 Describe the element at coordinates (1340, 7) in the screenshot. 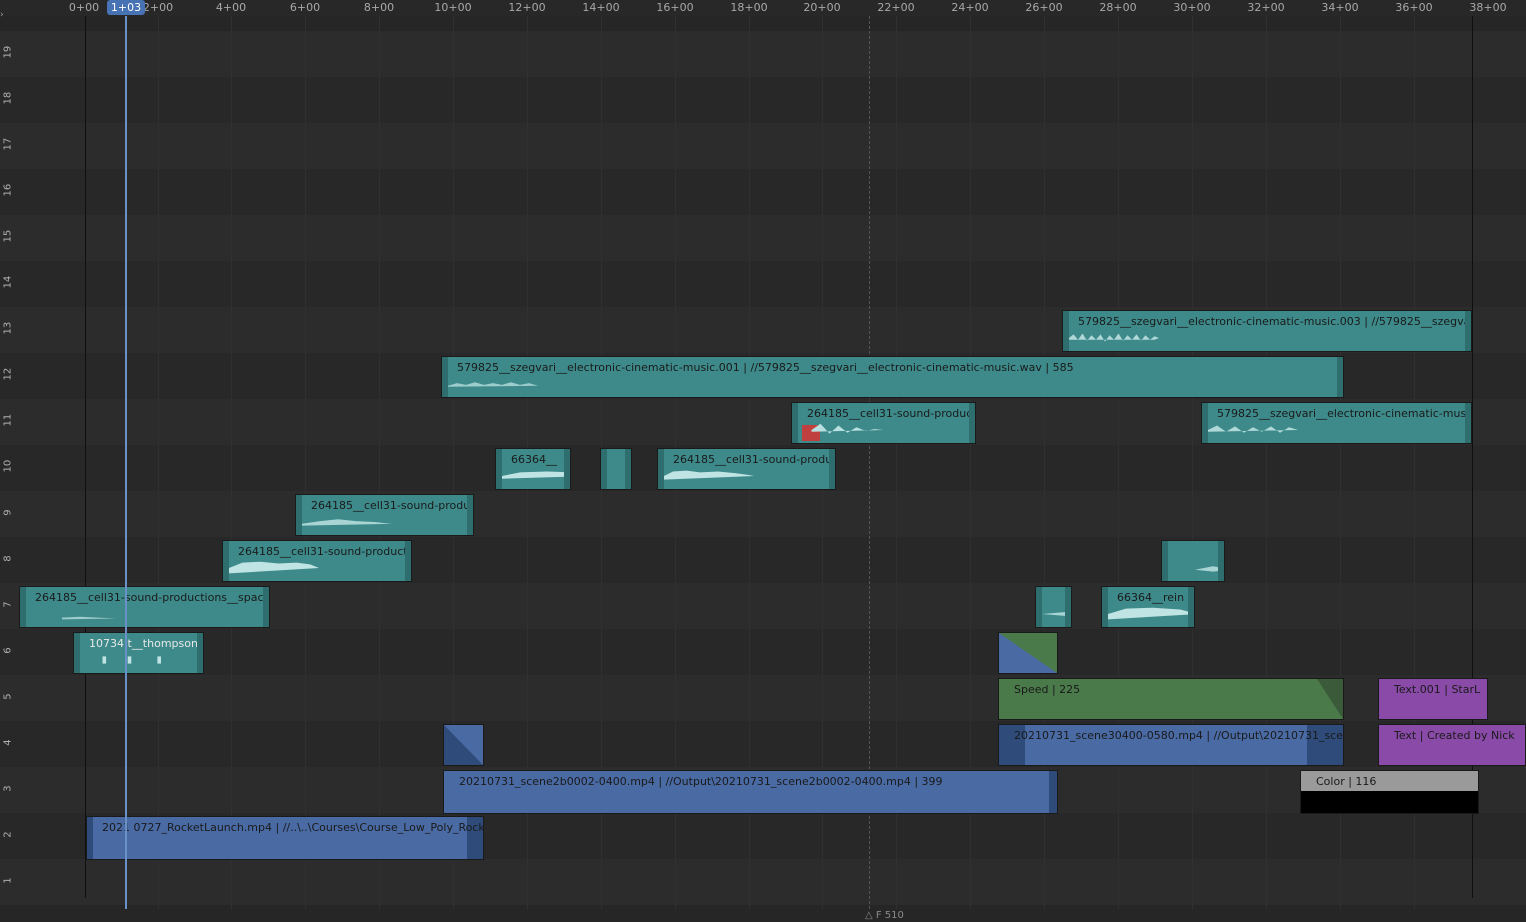

I see `ruler-tick: 34+00` at that location.